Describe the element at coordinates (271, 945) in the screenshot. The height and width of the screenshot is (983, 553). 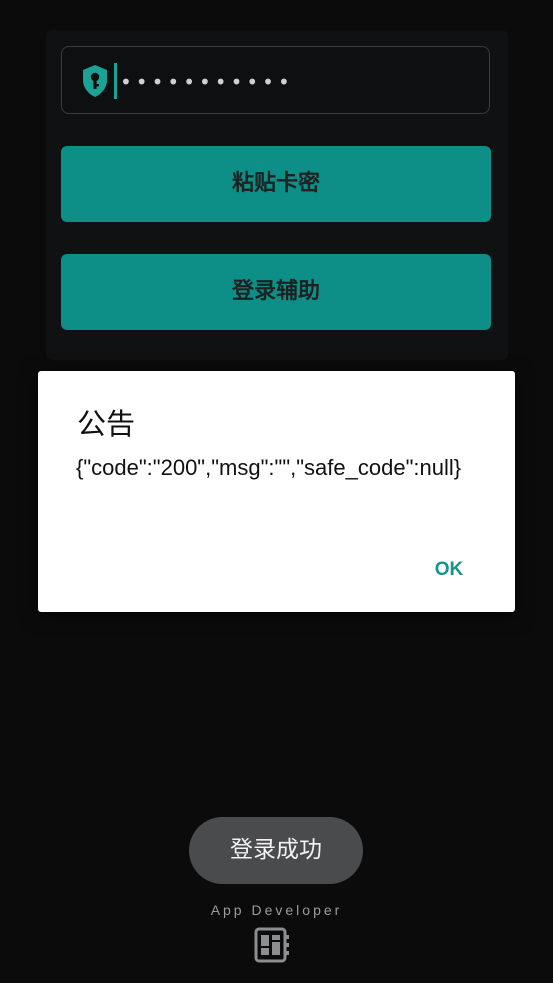
I see `developer-board-icon` at that location.